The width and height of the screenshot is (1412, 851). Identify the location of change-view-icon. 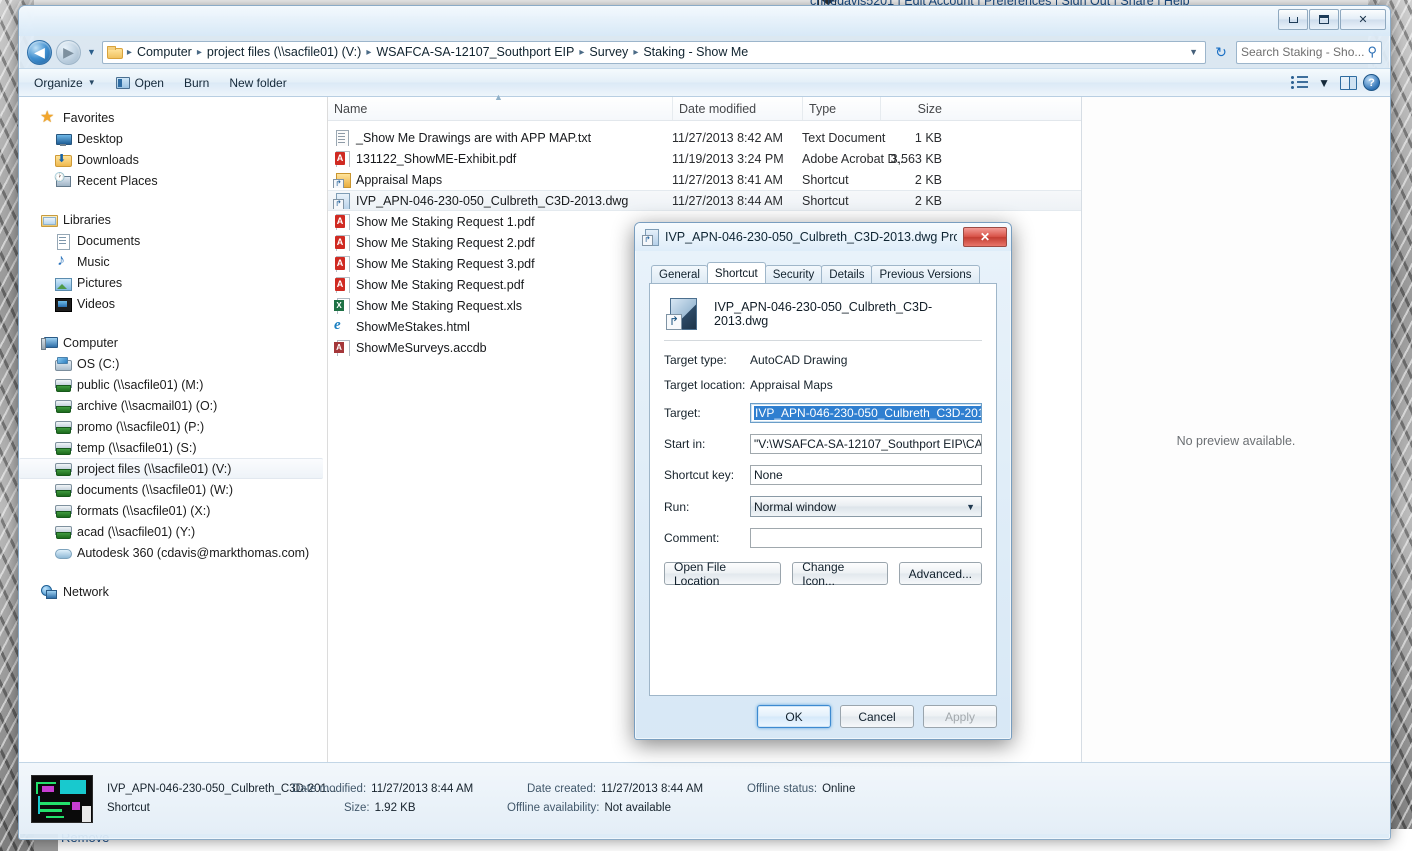
(1300, 83).